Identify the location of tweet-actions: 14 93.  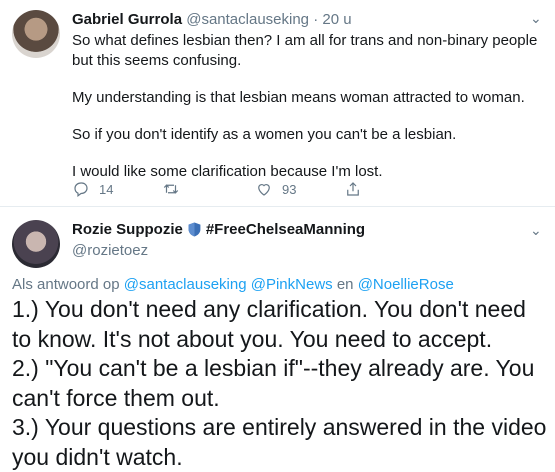
(282, 190).